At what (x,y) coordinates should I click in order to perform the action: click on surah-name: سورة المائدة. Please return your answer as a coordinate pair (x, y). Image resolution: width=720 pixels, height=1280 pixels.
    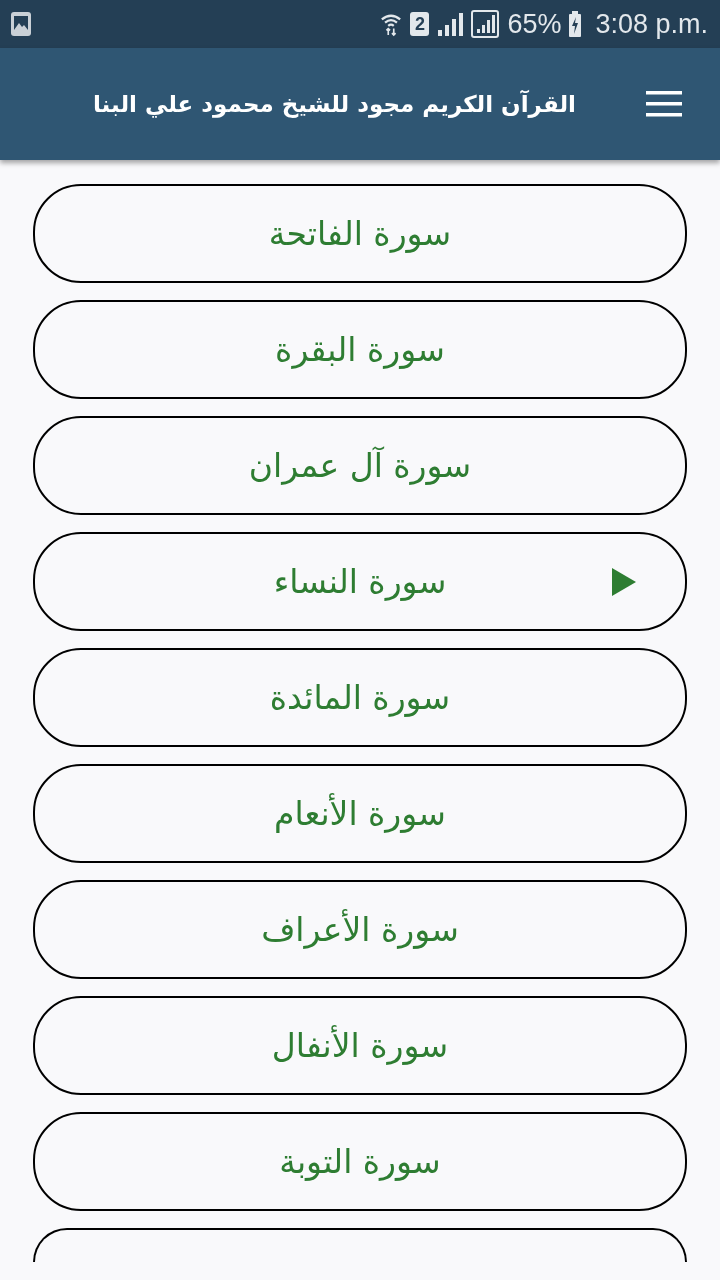
    Looking at the image, I should click on (360, 697).